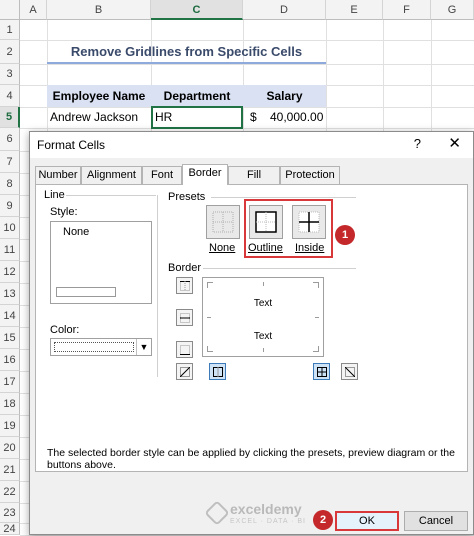  I want to click on tab-border: Border, so click(205, 174).